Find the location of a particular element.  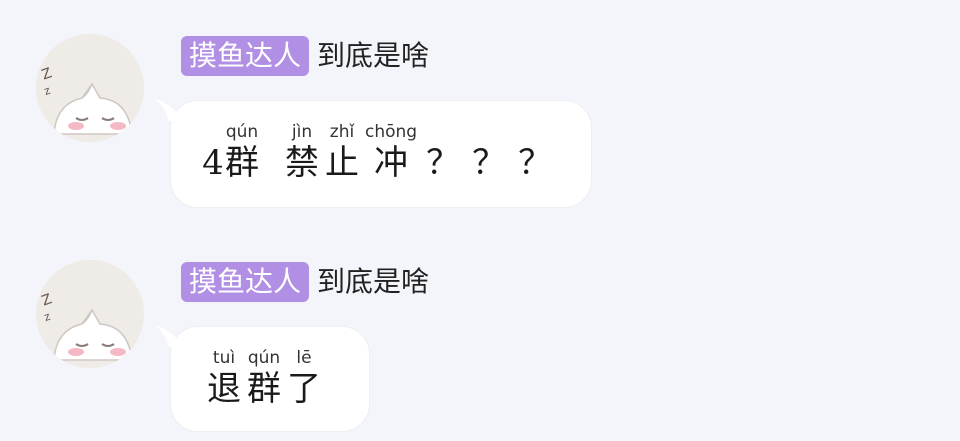

text-char: 4 is located at coordinates (213, 163).